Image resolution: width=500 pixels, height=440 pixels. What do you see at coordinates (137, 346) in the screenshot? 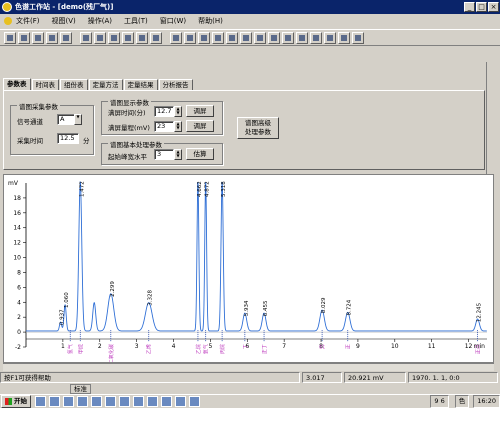
I see `x-tick-label: 3` at bounding box center [137, 346].